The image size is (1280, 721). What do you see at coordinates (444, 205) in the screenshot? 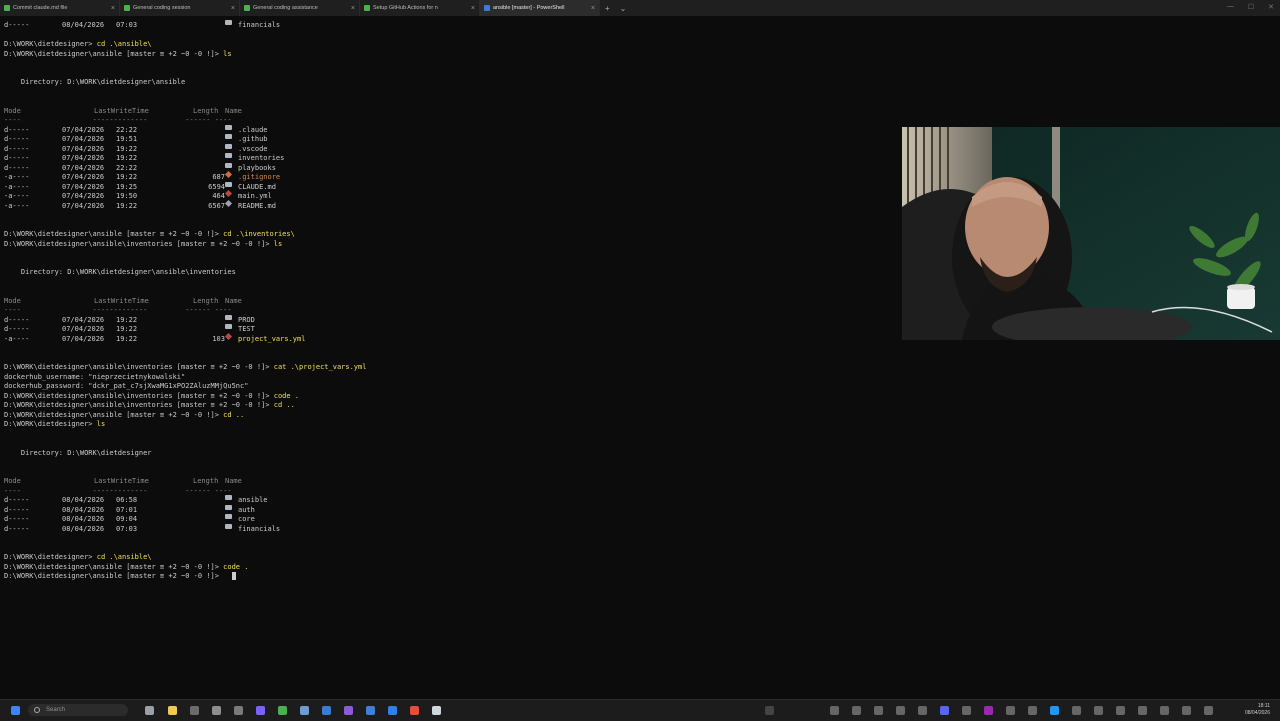
I see `terminal-line: -a---- 07/04/2026 19:22 6567 README.md` at bounding box center [444, 205].